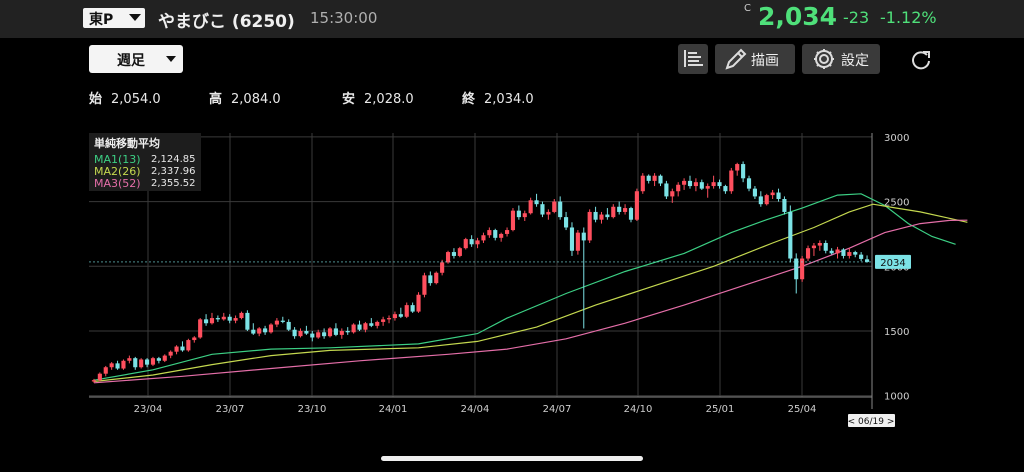 This screenshot has width=1024, height=472. I want to click on y-tick-label: 1000, so click(896, 397).